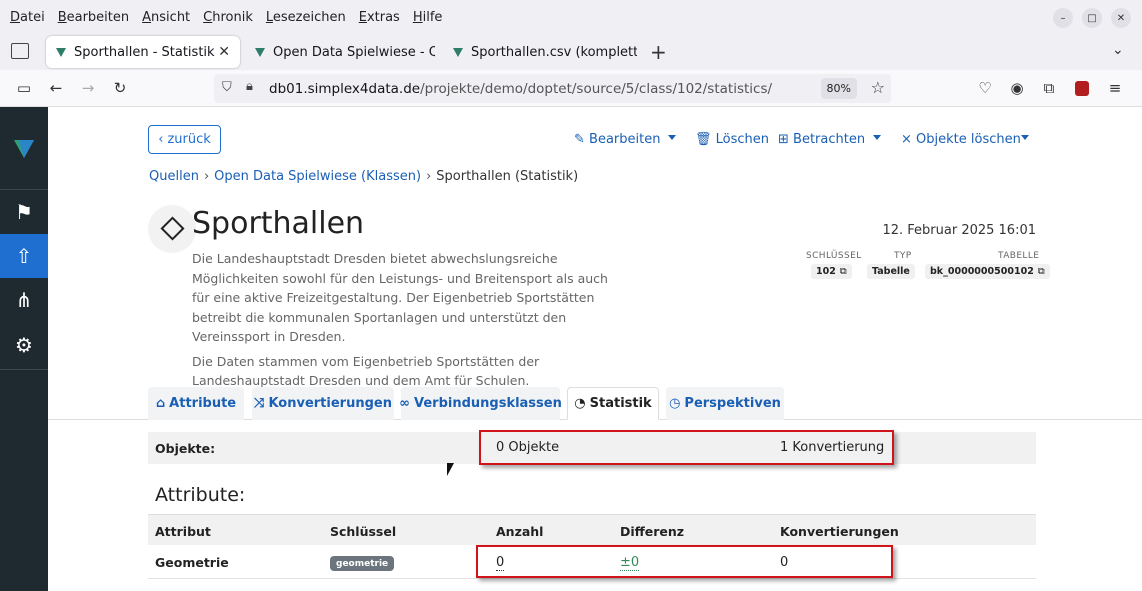 This screenshot has height=591, width=1142. I want to click on tab-label: Konvertierungen, so click(330, 403).